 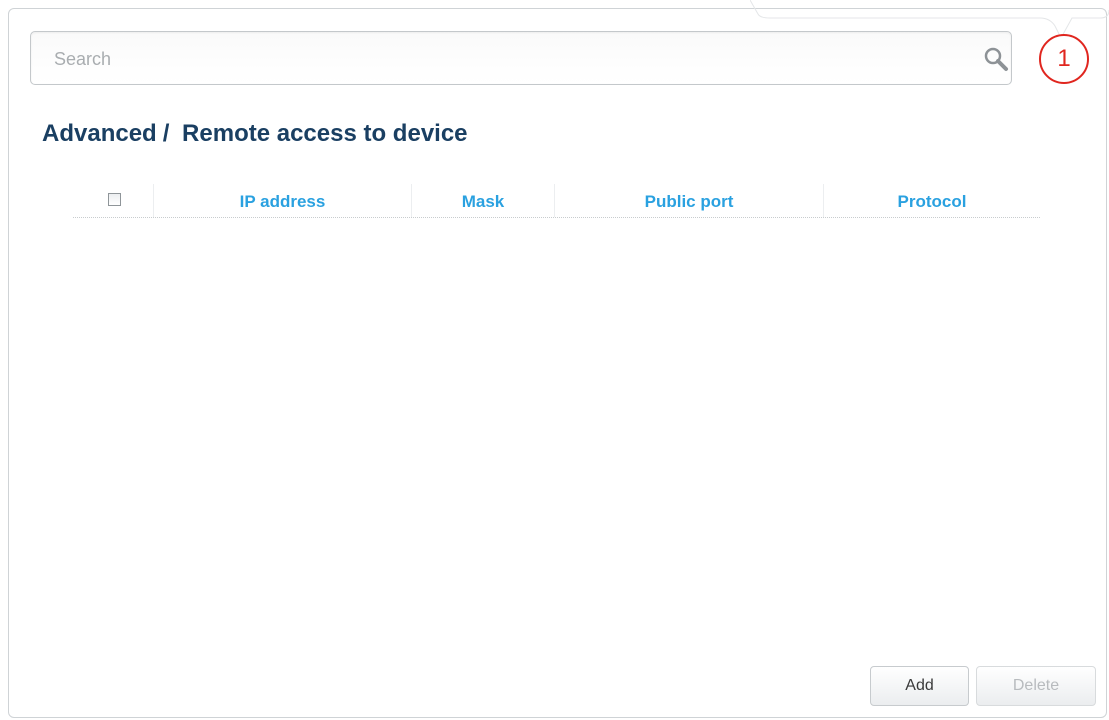 I want to click on breadcrumb-section: Advanced, so click(x=99, y=133).